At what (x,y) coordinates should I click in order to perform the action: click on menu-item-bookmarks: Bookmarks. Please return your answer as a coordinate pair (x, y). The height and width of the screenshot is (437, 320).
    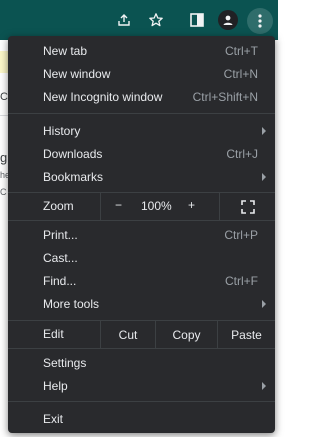
    Looking at the image, I should click on (141, 177).